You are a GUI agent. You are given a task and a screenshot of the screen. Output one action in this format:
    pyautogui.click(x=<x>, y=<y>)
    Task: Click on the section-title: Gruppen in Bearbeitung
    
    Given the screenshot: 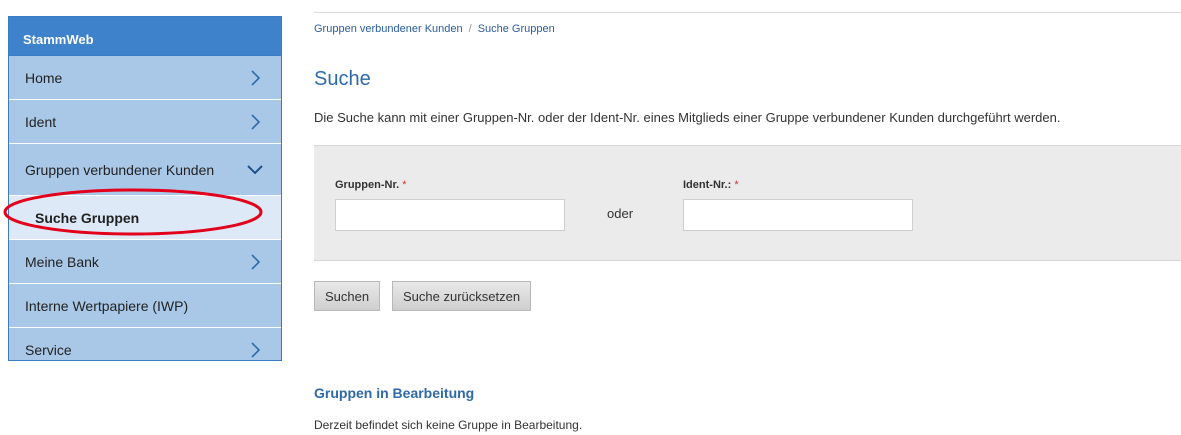 What is the action you would take?
    pyautogui.click(x=394, y=393)
    